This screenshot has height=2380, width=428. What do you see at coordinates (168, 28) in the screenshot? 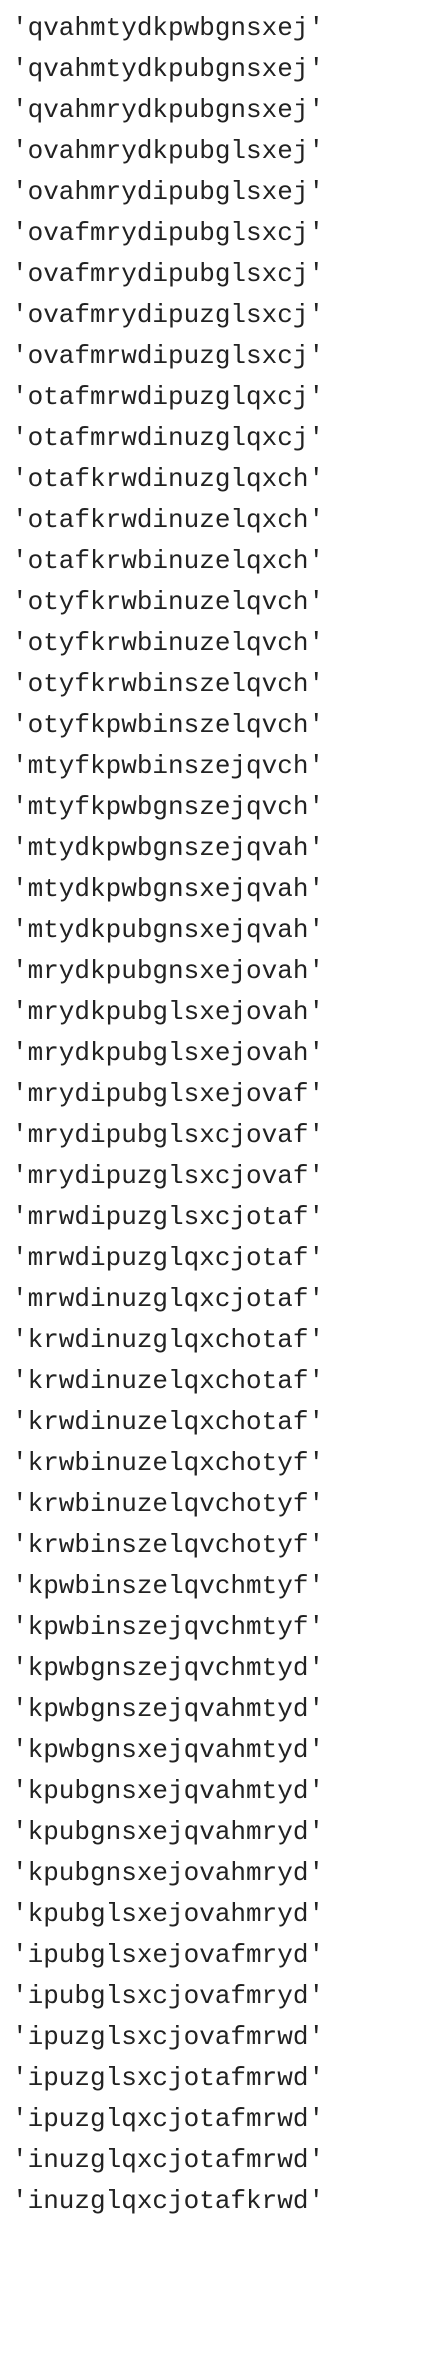
I see `string-line: 'qvahmtydkpwbgnsxej'` at bounding box center [168, 28].